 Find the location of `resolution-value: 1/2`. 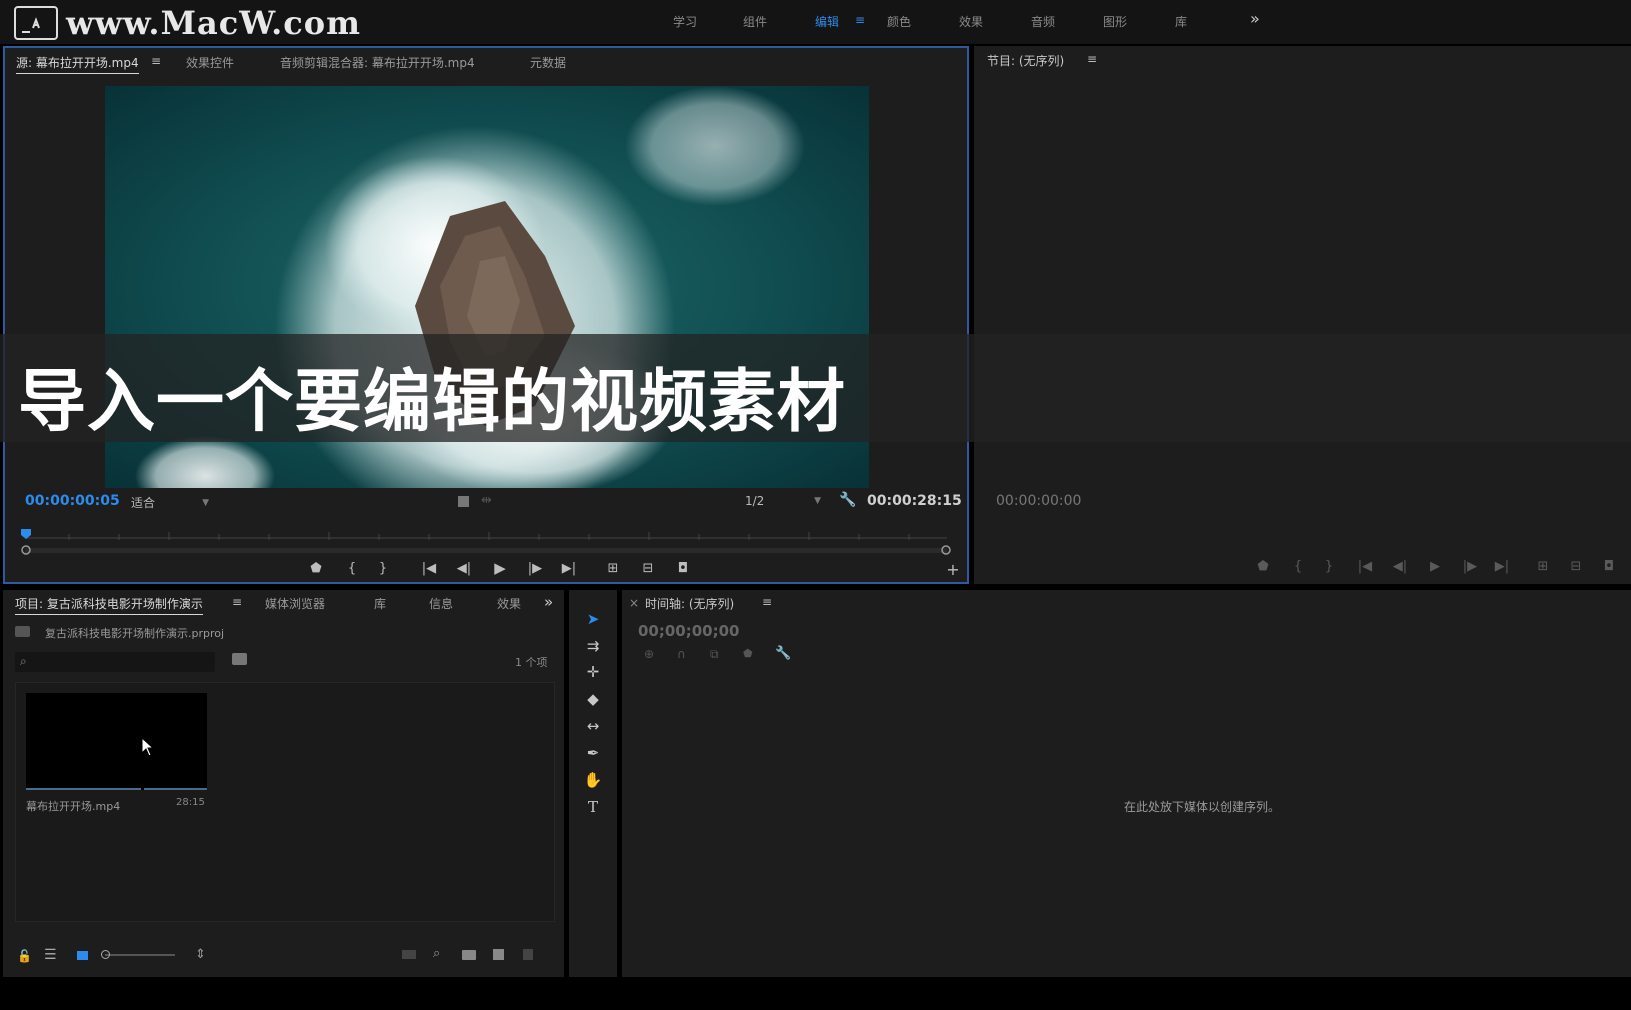

resolution-value: 1/2 is located at coordinates (755, 501).